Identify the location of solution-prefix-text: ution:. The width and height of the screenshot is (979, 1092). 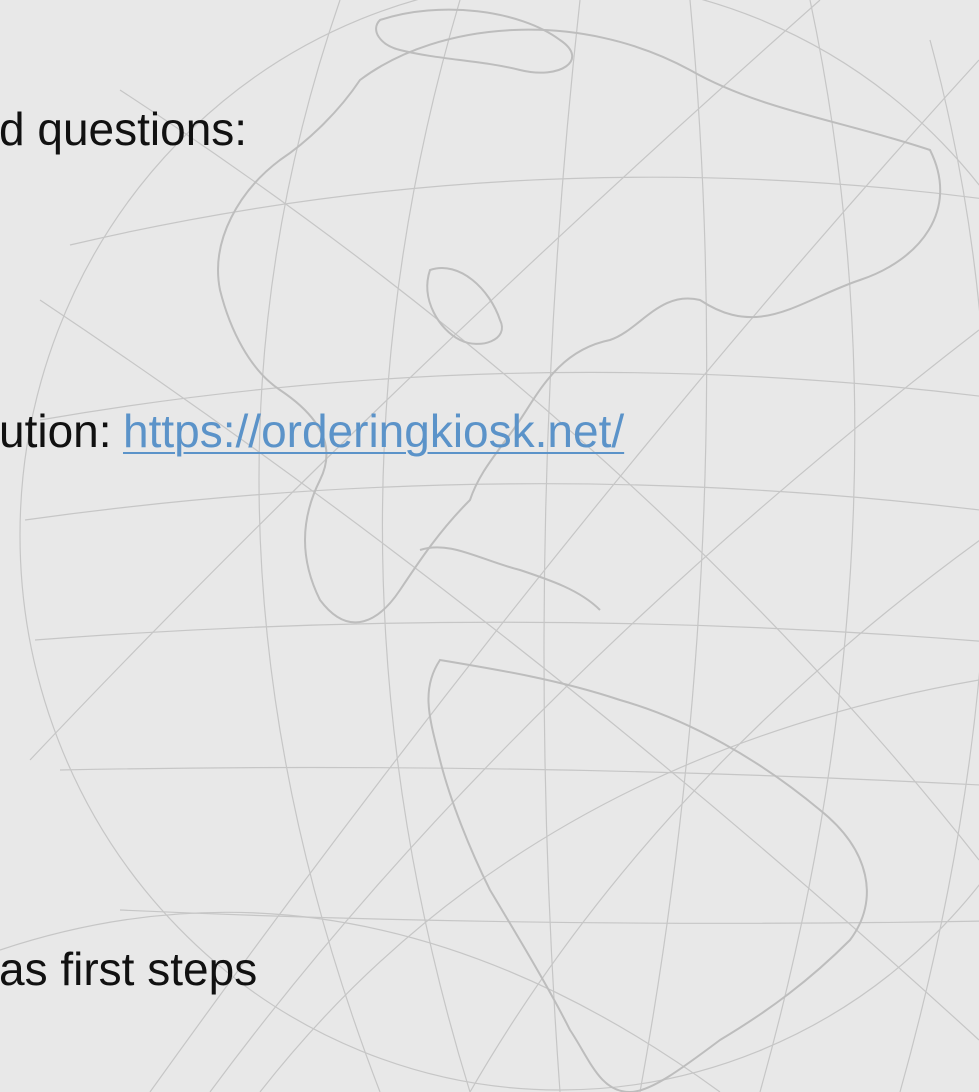
(56, 431).